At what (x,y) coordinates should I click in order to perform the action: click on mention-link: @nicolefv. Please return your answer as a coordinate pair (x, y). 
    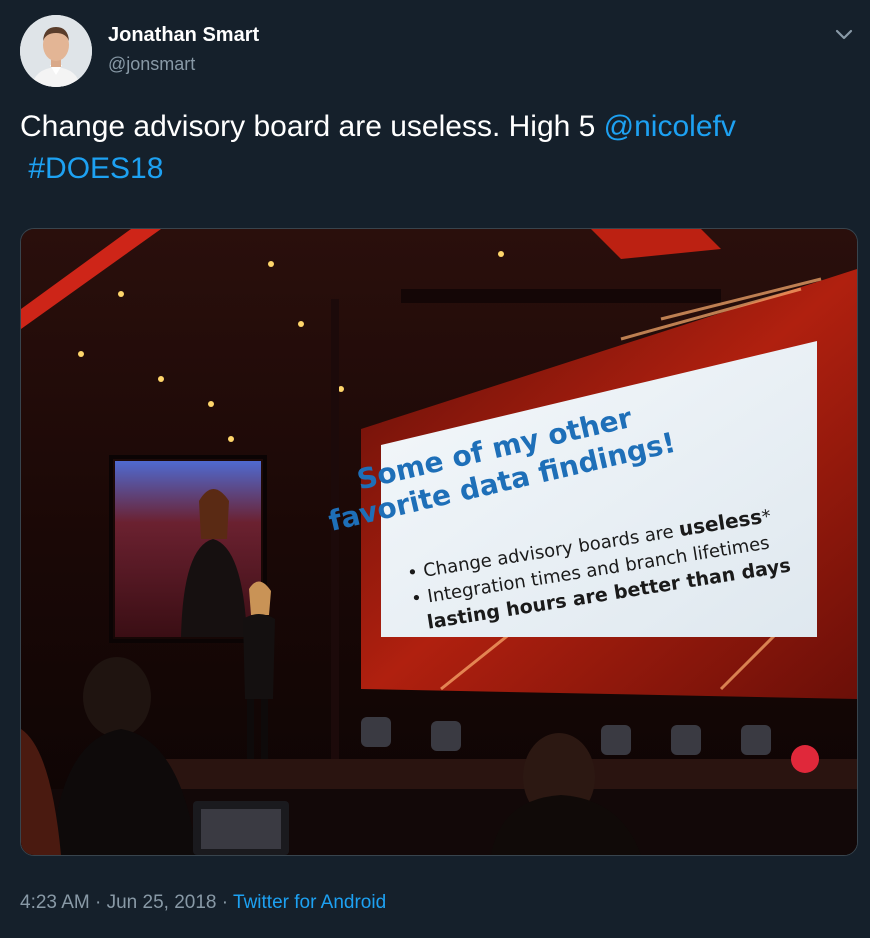
    Looking at the image, I should click on (670, 126).